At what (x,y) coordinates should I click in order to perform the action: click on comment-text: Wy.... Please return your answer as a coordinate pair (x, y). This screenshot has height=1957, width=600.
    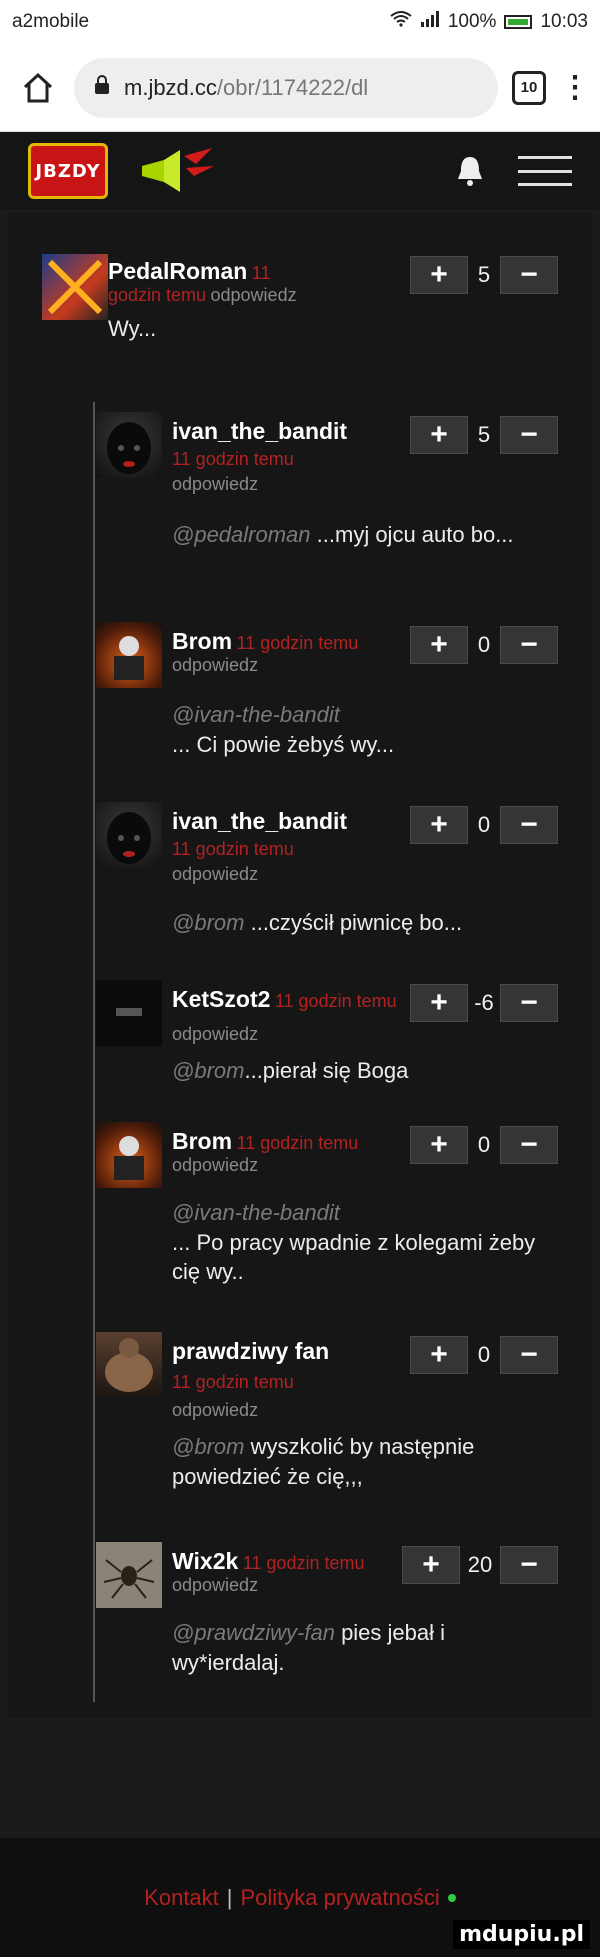
    Looking at the image, I should click on (132, 328).